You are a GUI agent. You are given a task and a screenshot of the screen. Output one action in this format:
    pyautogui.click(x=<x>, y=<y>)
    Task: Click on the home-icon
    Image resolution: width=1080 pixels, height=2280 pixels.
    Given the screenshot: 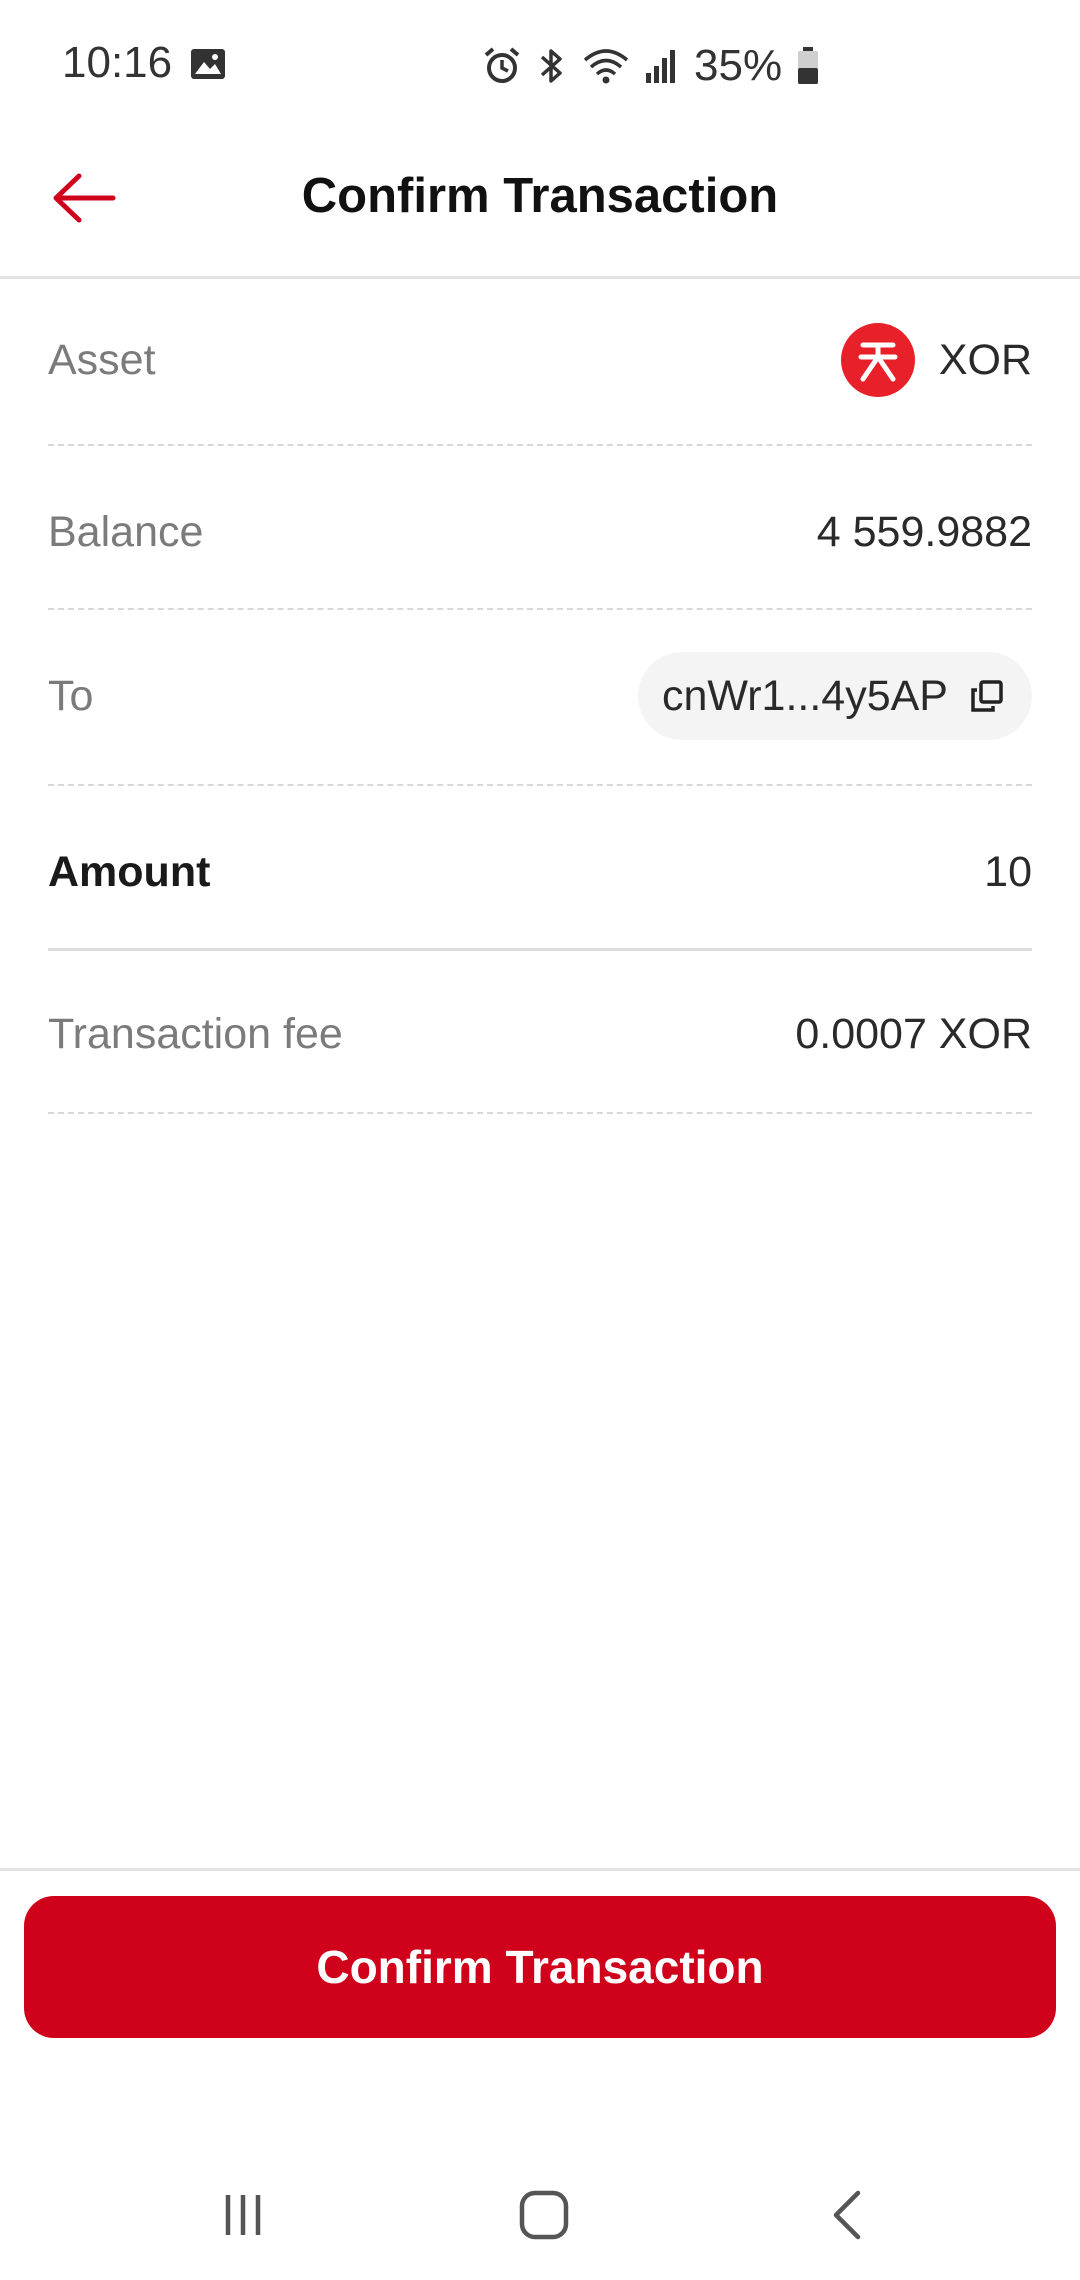 What is the action you would take?
    pyautogui.click(x=544, y=2215)
    